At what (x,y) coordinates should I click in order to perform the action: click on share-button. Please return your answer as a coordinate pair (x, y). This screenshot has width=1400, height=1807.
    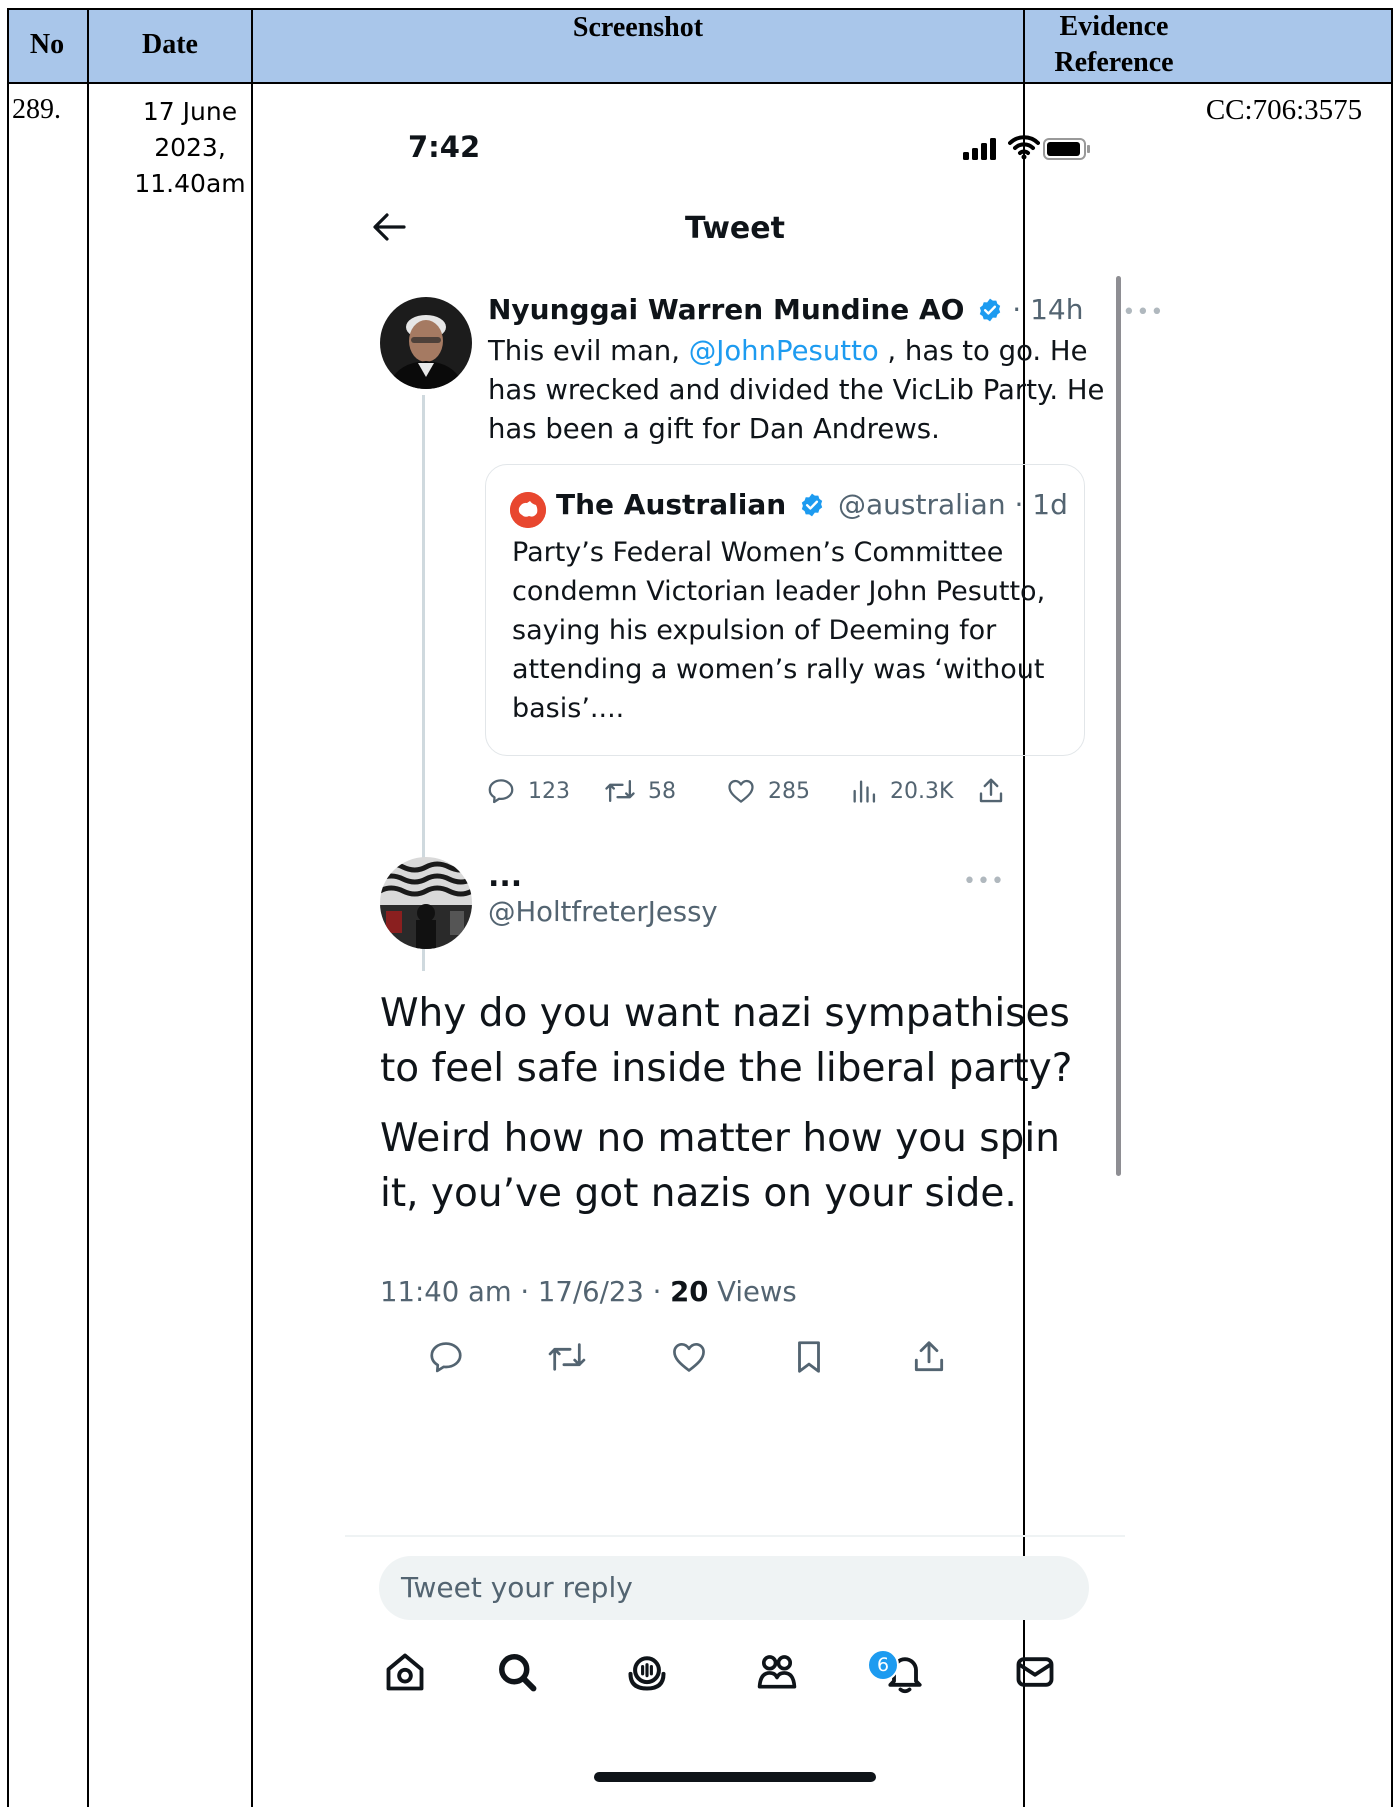
    Looking at the image, I should click on (991, 791).